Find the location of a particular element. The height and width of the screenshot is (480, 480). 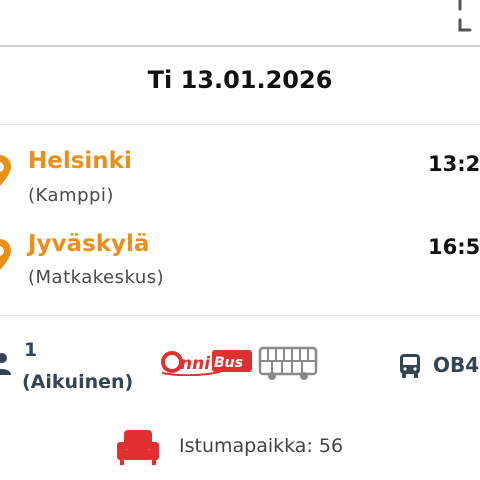

arrival-time: 16:5 is located at coordinates (454, 247).